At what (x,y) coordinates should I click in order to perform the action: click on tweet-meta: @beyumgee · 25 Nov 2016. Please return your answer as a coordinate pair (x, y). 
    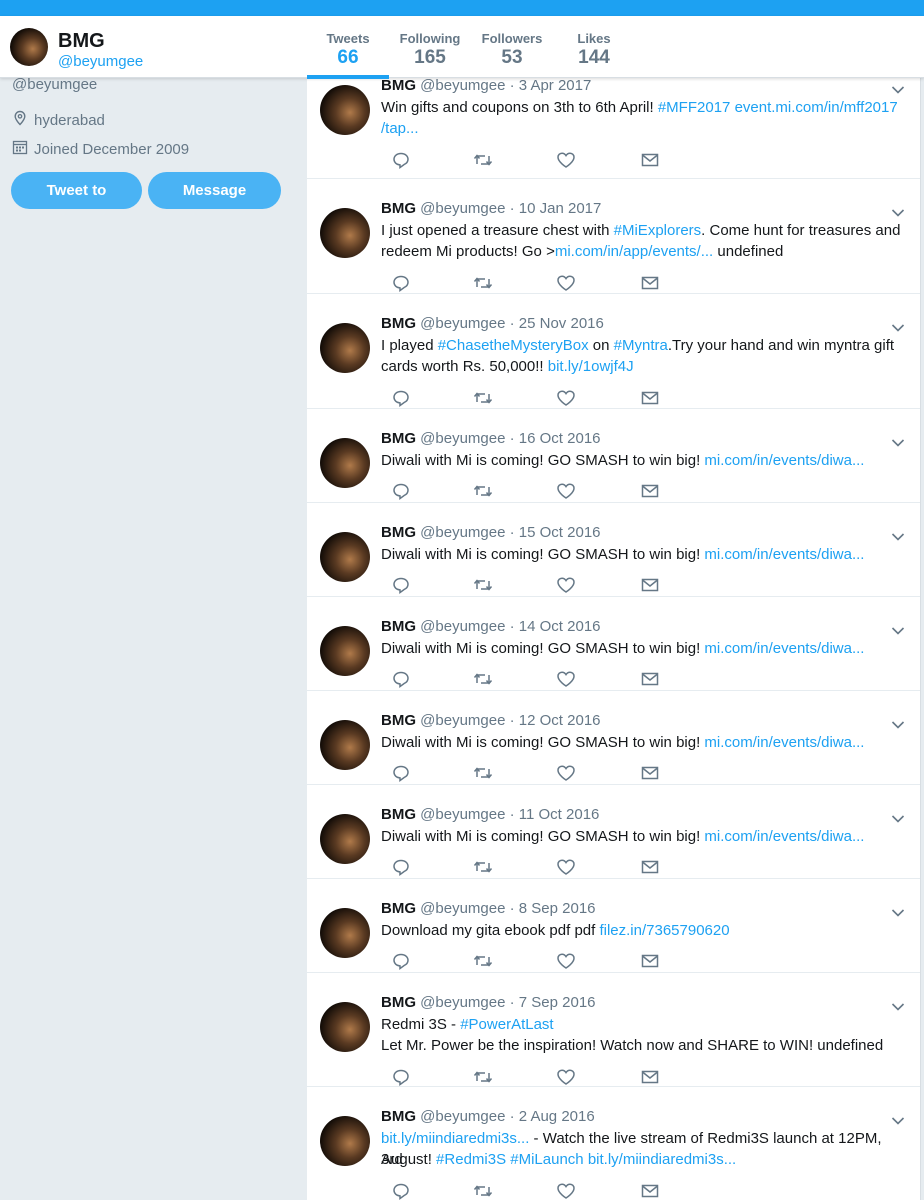
    Looking at the image, I should click on (512, 323).